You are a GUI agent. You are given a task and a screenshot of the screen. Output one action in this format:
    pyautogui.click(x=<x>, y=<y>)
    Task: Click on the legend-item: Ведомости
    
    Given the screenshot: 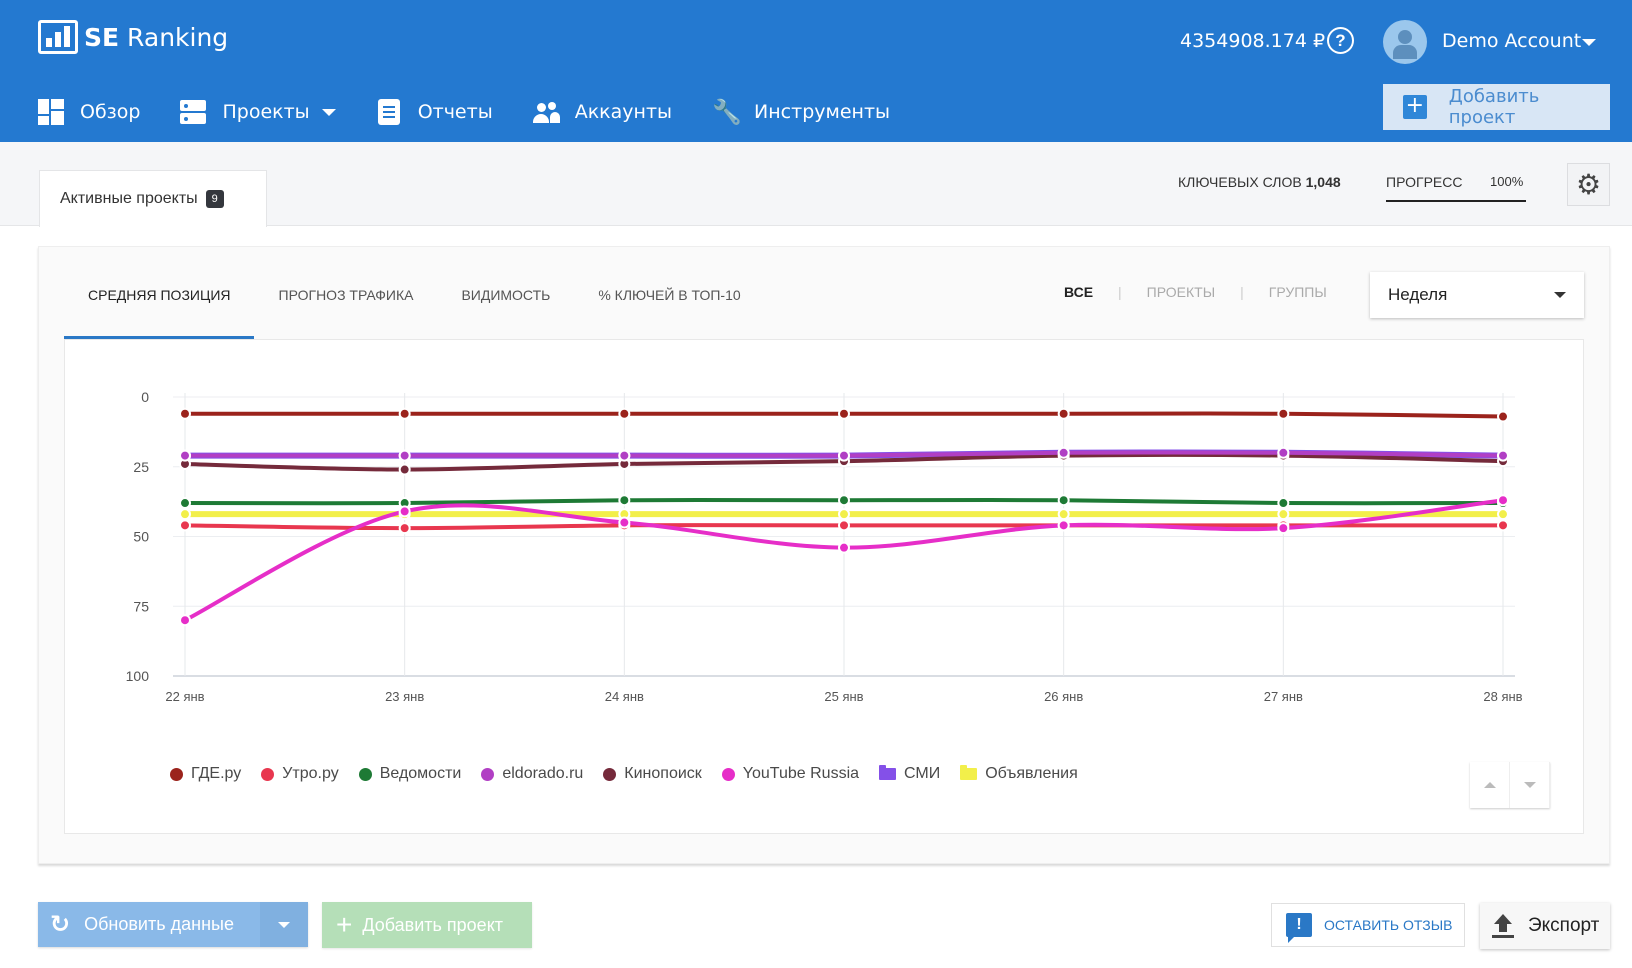 What is the action you would take?
    pyautogui.click(x=409, y=774)
    